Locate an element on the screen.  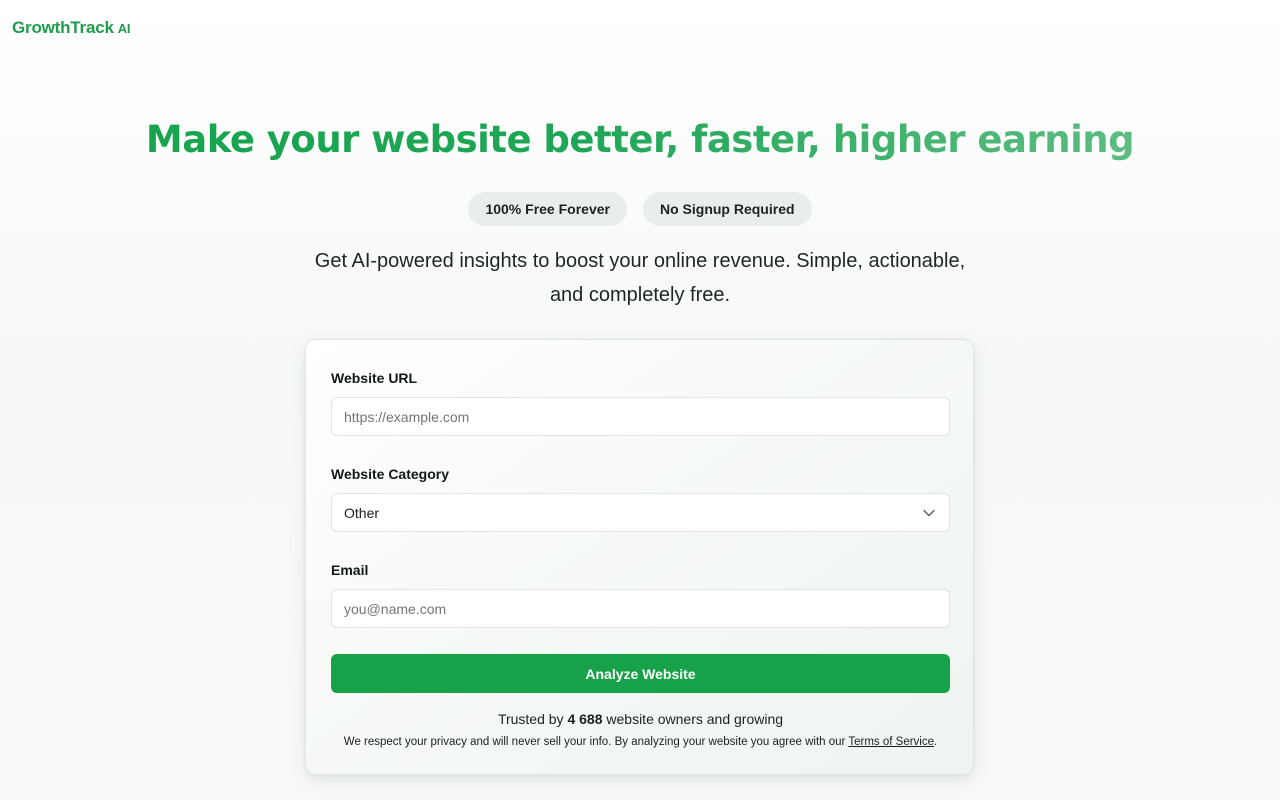
brand-name: GrowthTrack is located at coordinates (63, 27).